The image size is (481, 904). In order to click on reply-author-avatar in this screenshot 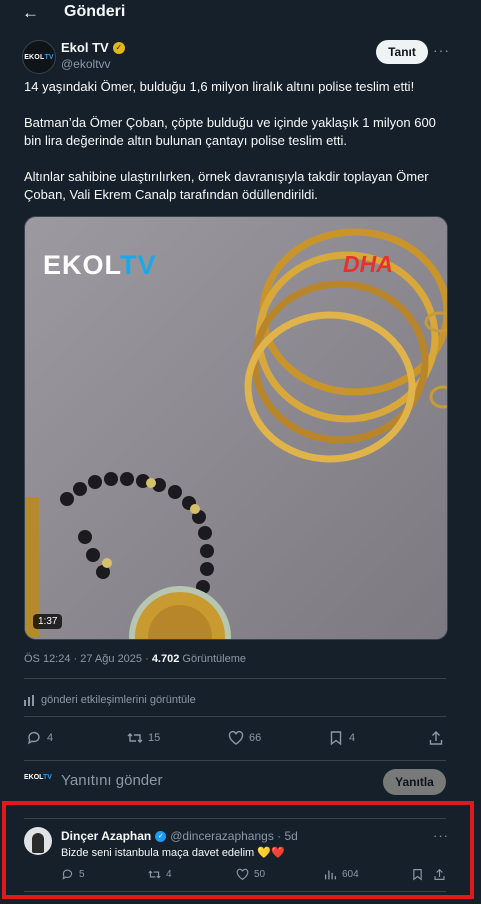, I will do `click(38, 841)`.